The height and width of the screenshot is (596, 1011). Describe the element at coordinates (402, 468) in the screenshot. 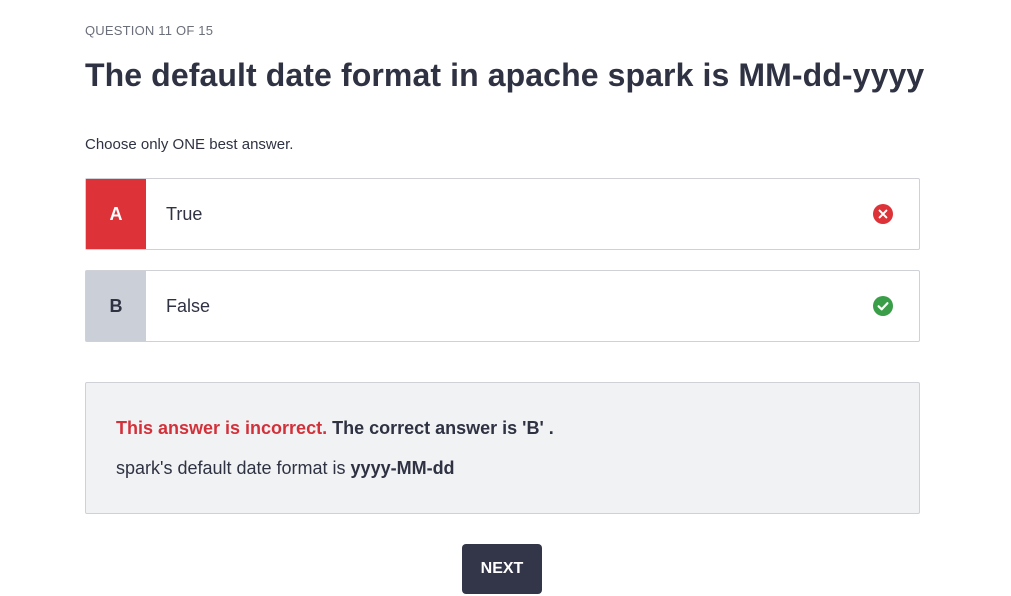

I see `explanation-value: yyyy-MM-dd` at that location.